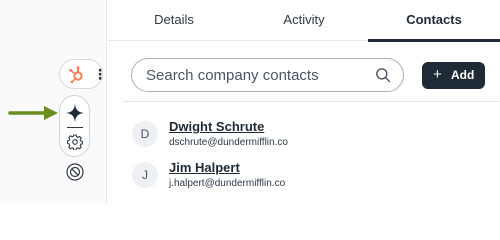 This screenshot has width=500, height=240. What do you see at coordinates (228, 142) in the screenshot?
I see `contact-email: dschrute@dundermifflin.co` at bounding box center [228, 142].